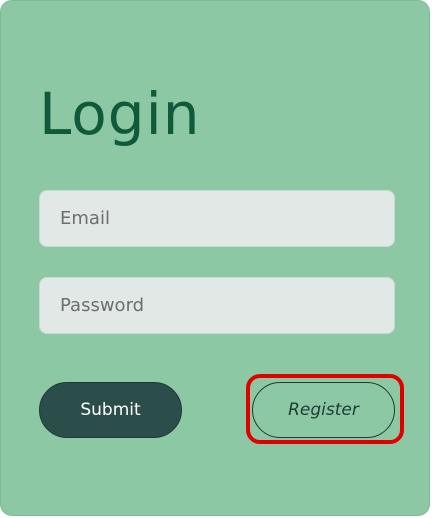 This screenshot has width=432, height=518. What do you see at coordinates (323, 410) in the screenshot?
I see `register-button: Register` at bounding box center [323, 410].